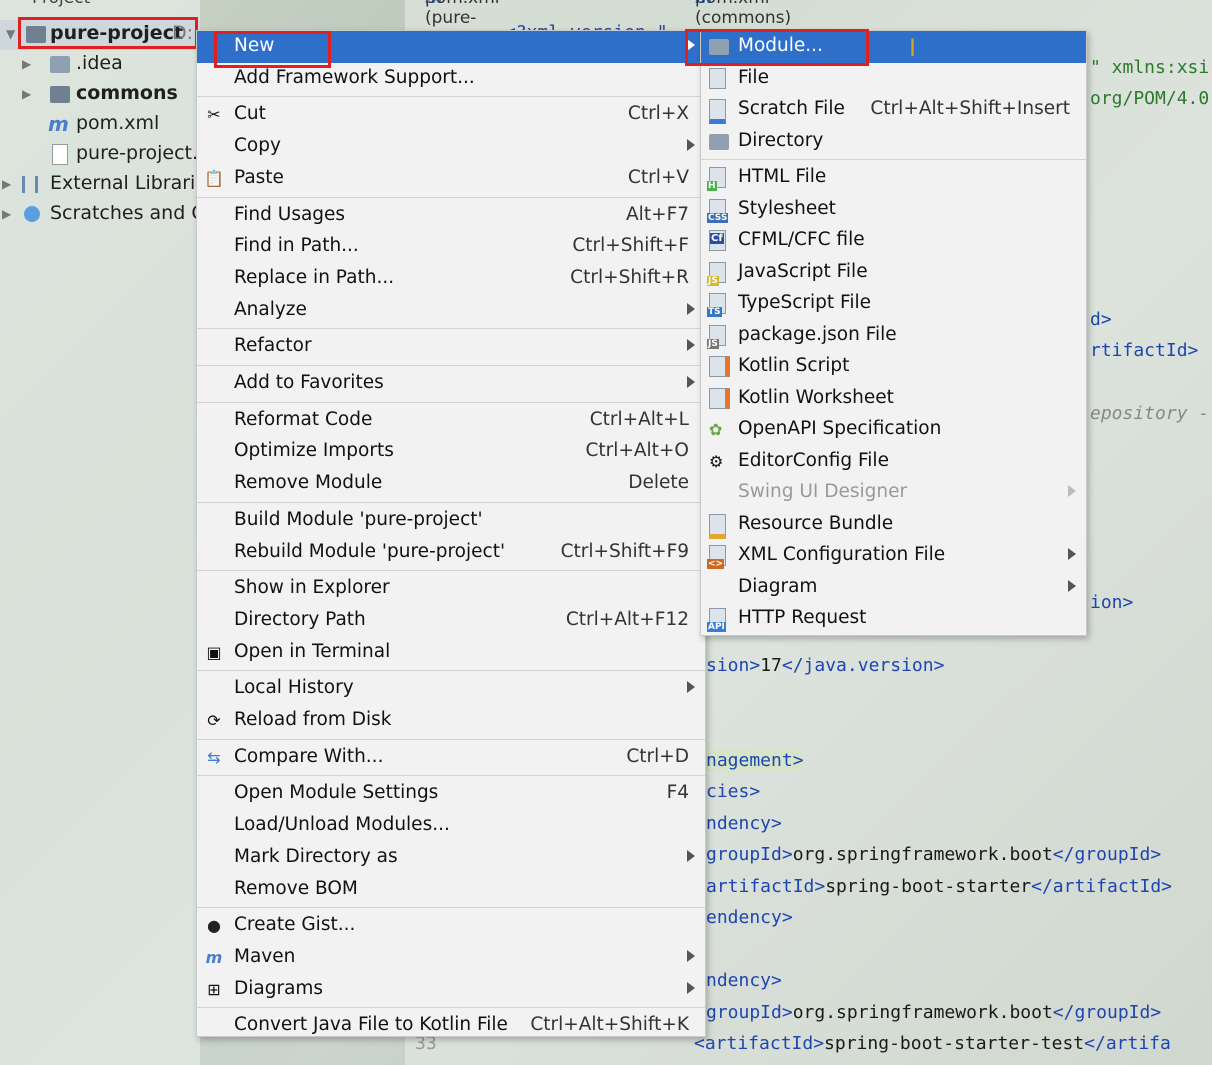 The width and height of the screenshot is (1212, 1065). I want to click on chevron-down-icon: ▼, so click(10, 34).